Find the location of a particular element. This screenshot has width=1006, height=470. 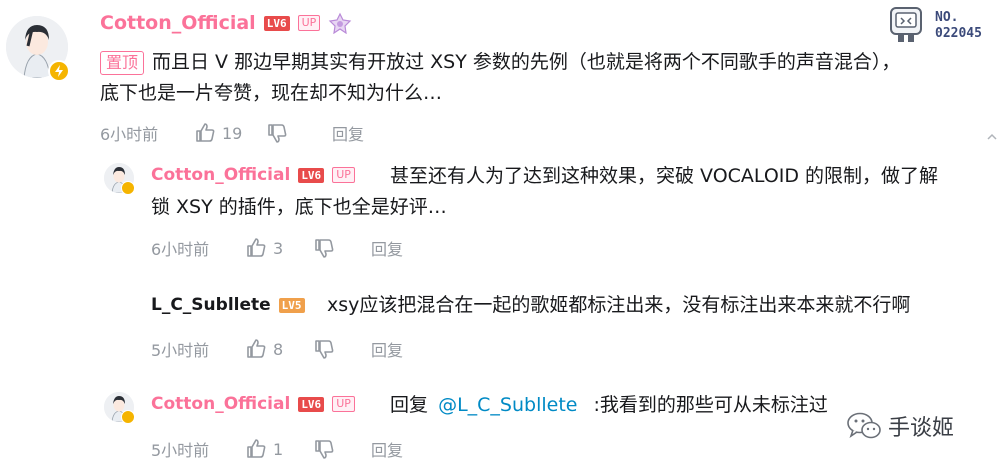

like-count: 3 is located at coordinates (278, 248).